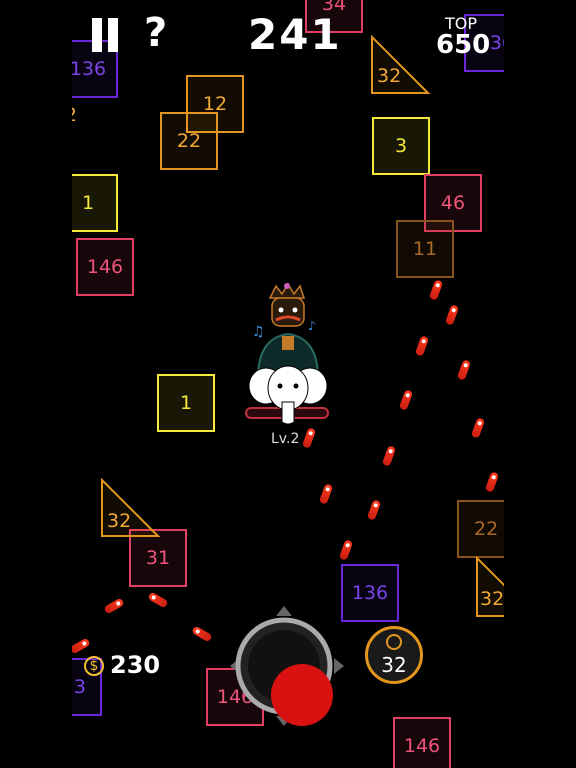  Describe the element at coordinates (394, 665) in the screenshot. I see `timer-value: 32` at that location.